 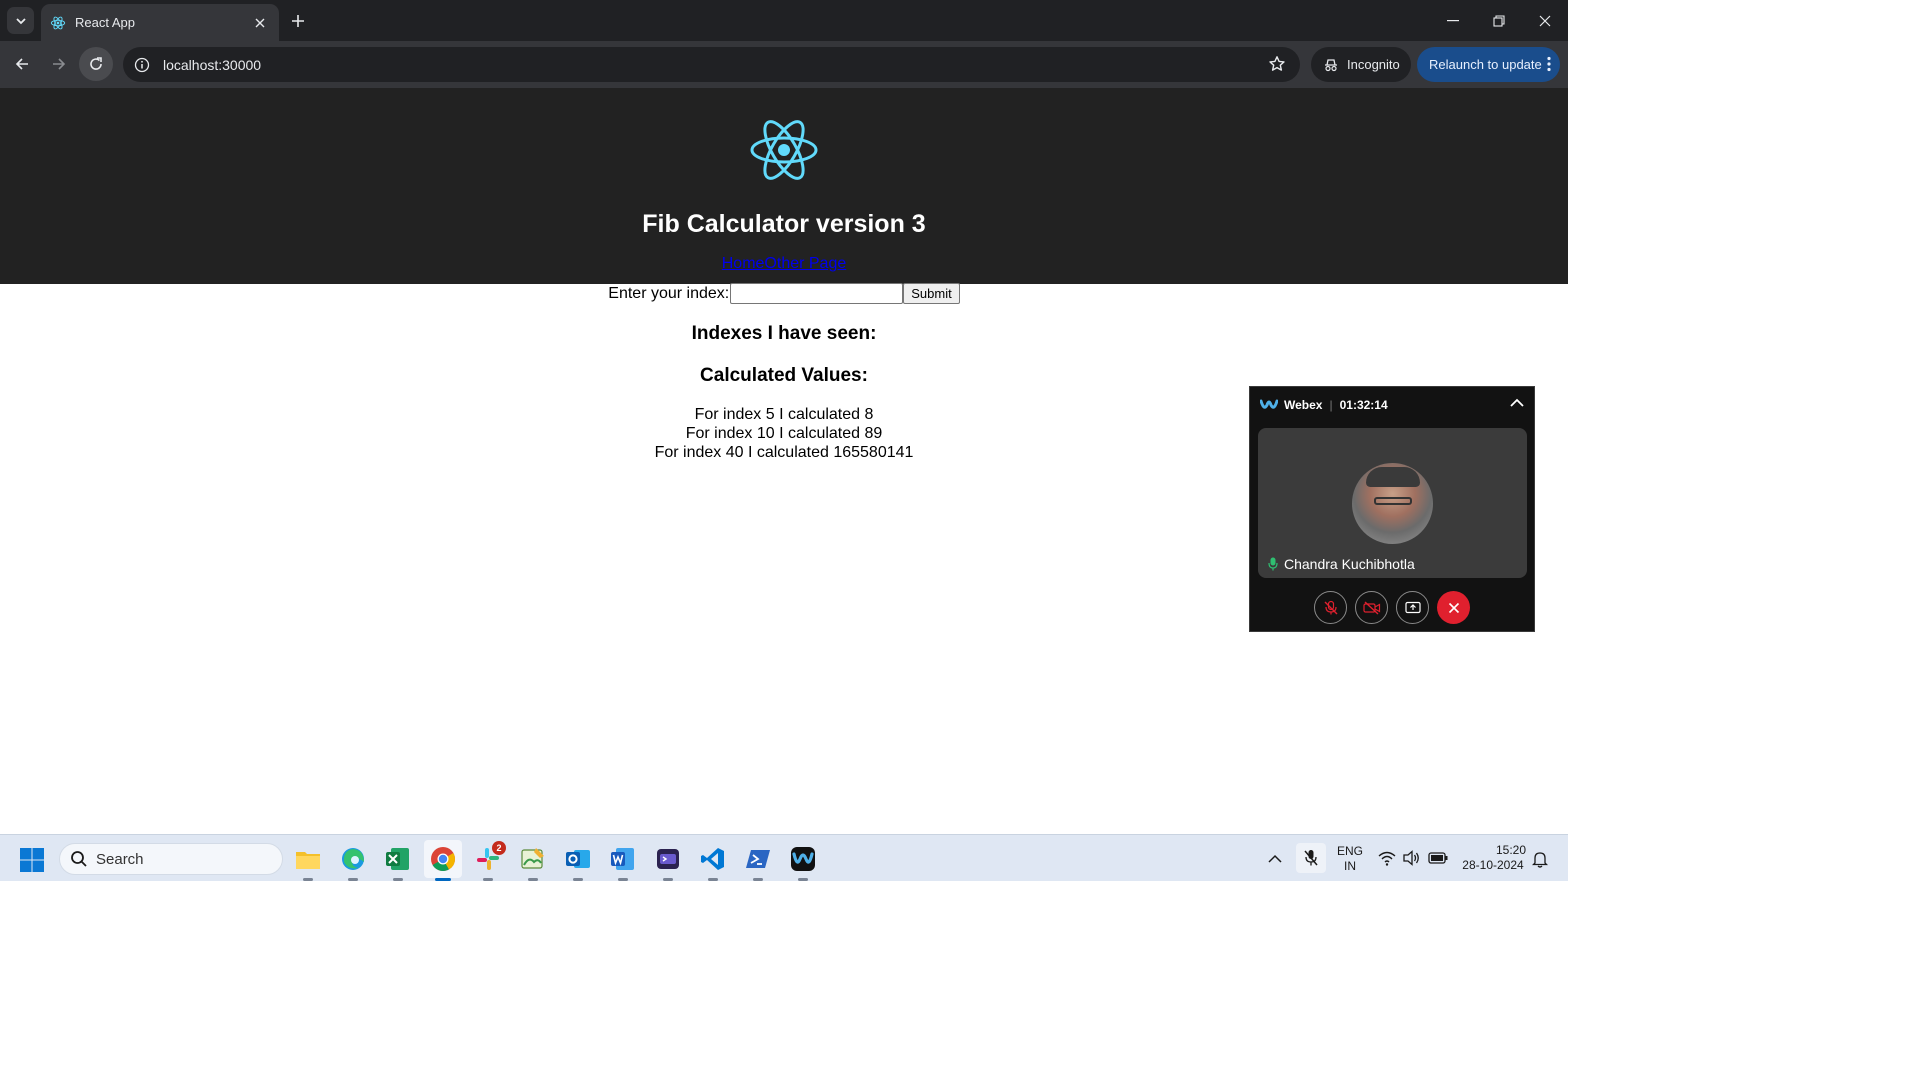 I want to click on file-explorer-button, so click(x=308, y=862).